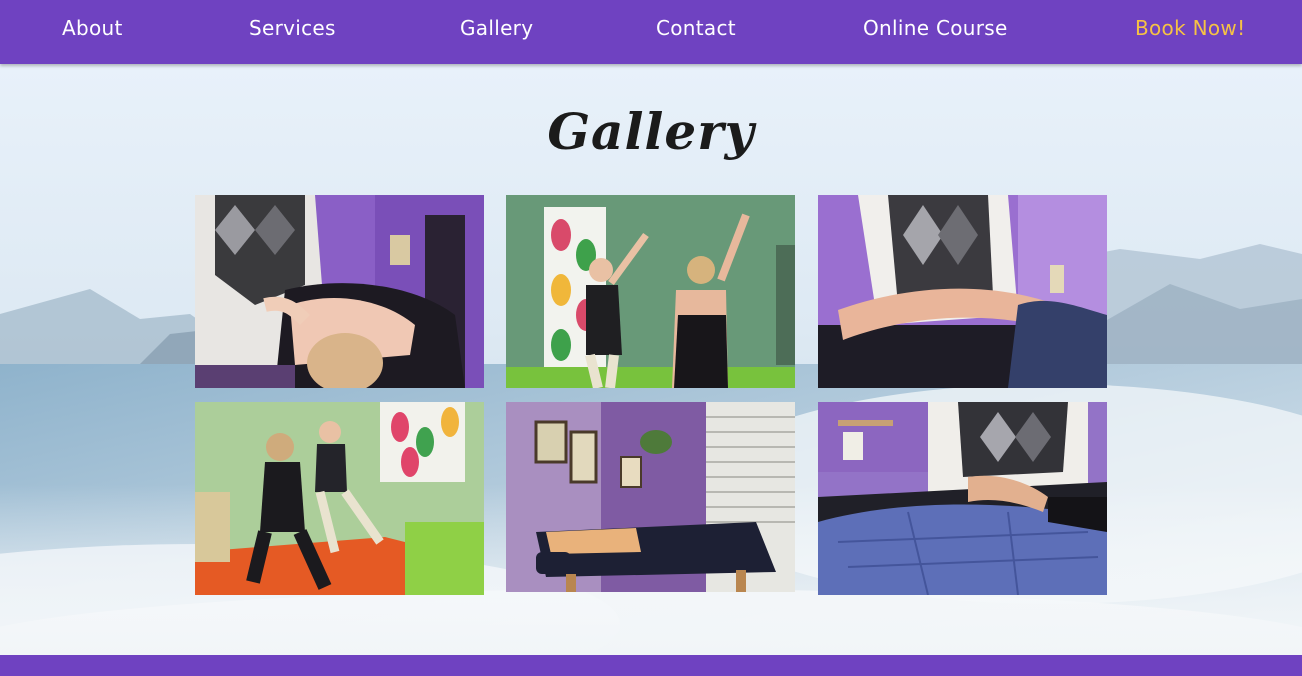 The height and width of the screenshot is (676, 1302). What do you see at coordinates (1190, 28) in the screenshot?
I see `nav-book-now: Book Now!` at bounding box center [1190, 28].